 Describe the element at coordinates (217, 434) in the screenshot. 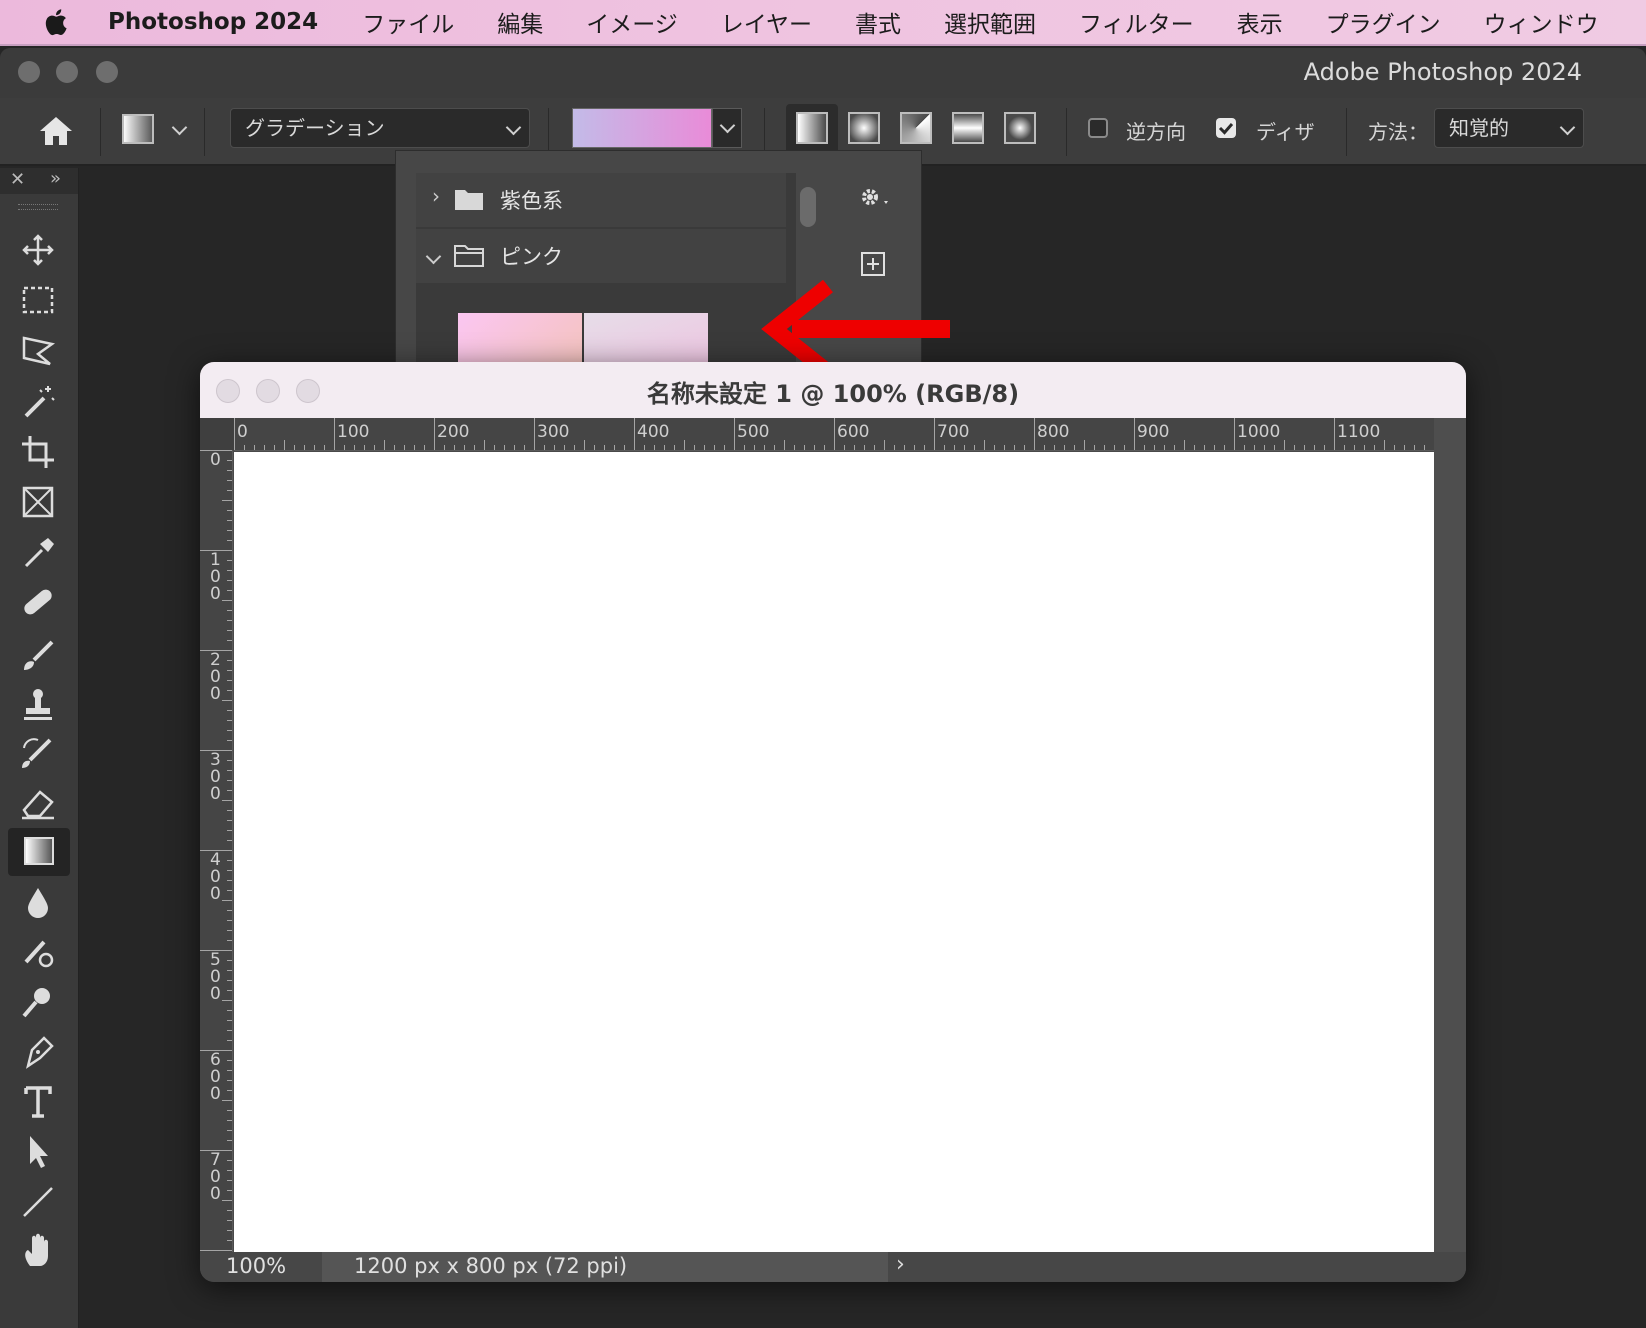

I see `ruler-origin` at that location.